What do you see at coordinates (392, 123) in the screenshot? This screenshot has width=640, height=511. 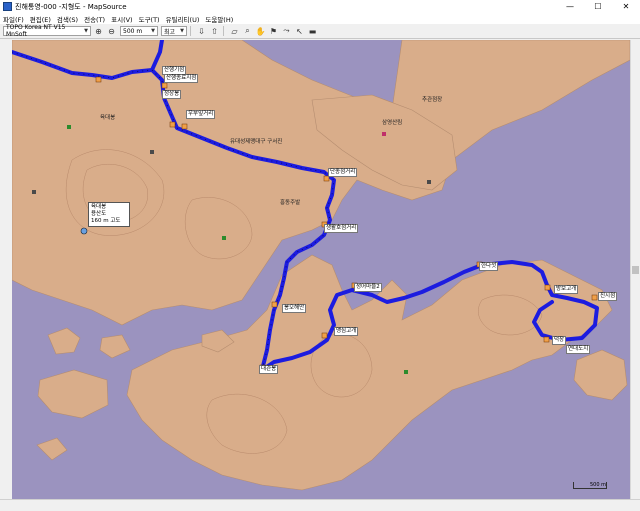 I see `map-label: 삼영산림` at bounding box center [392, 123].